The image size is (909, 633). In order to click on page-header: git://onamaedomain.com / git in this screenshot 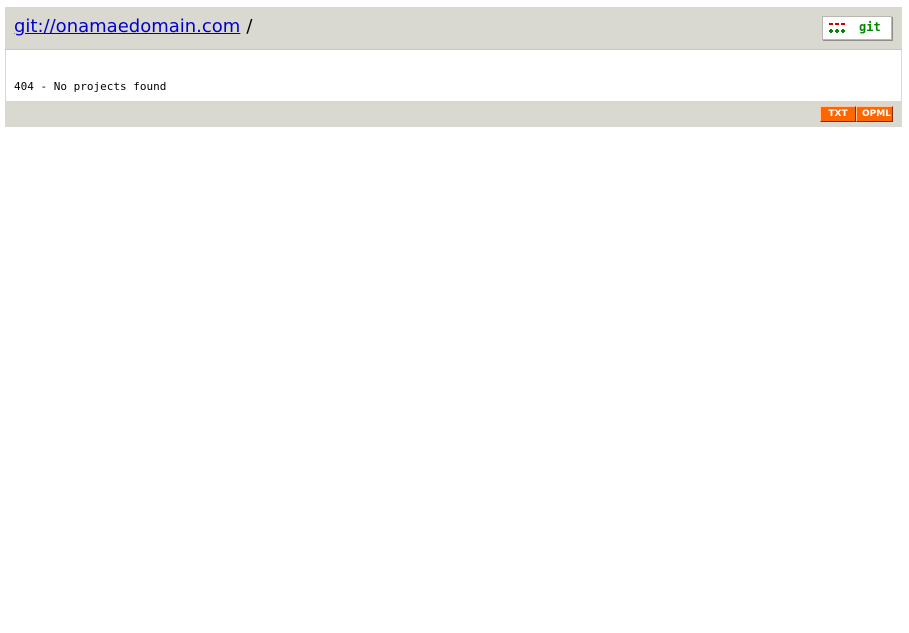, I will do `click(453, 28)`.